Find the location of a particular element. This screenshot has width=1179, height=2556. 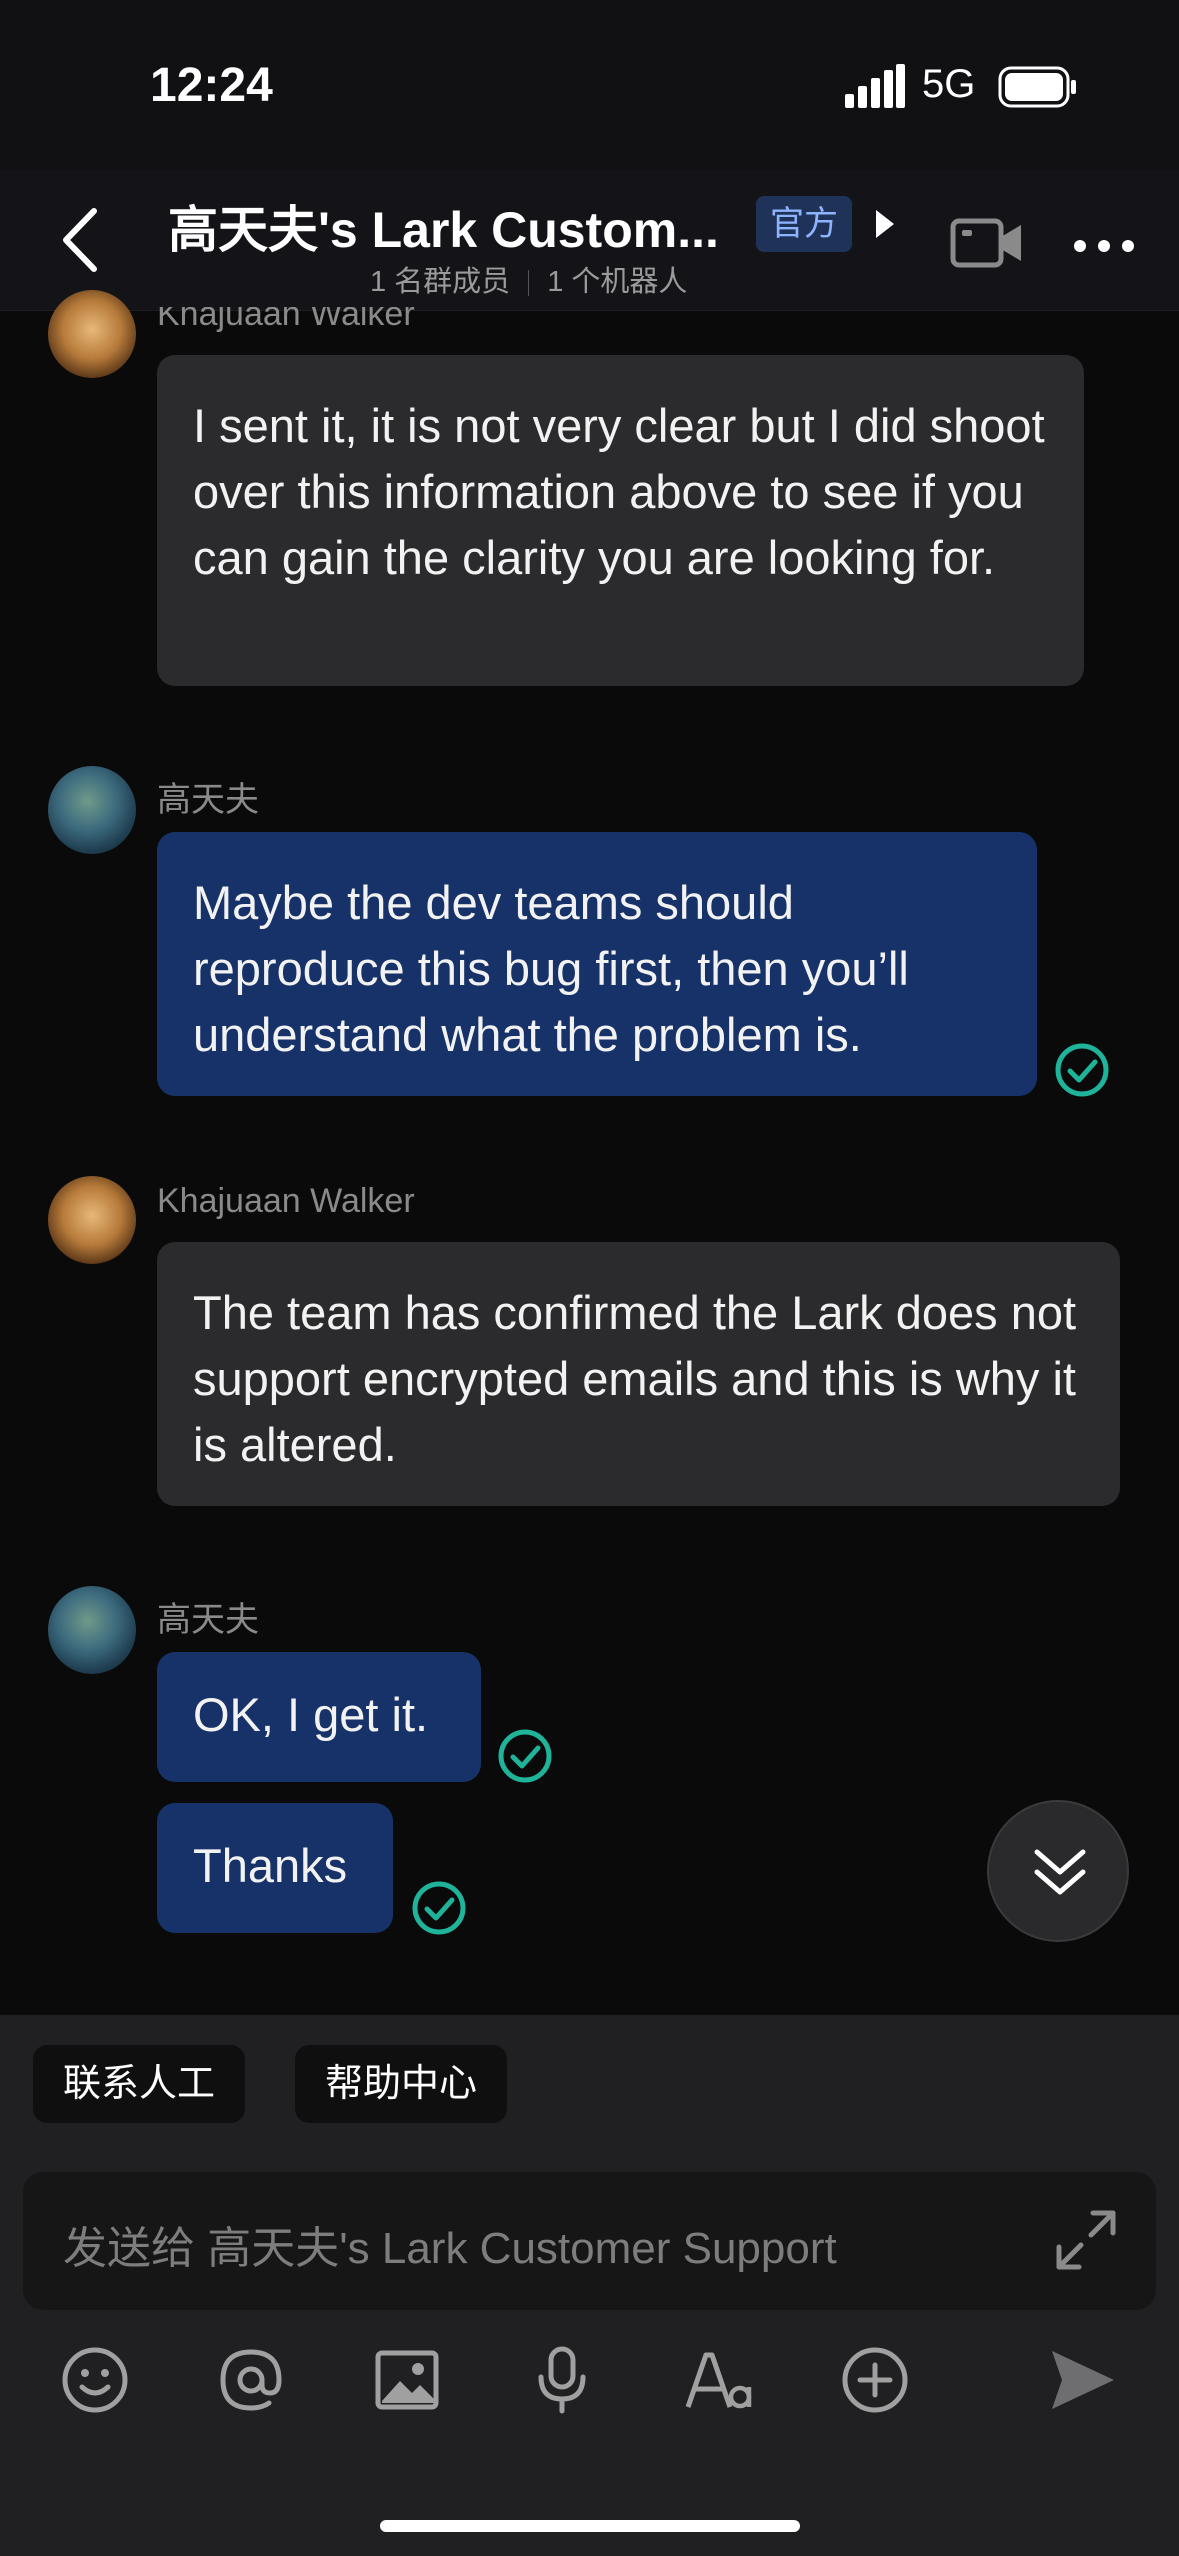

image-icon is located at coordinates (407, 2380).